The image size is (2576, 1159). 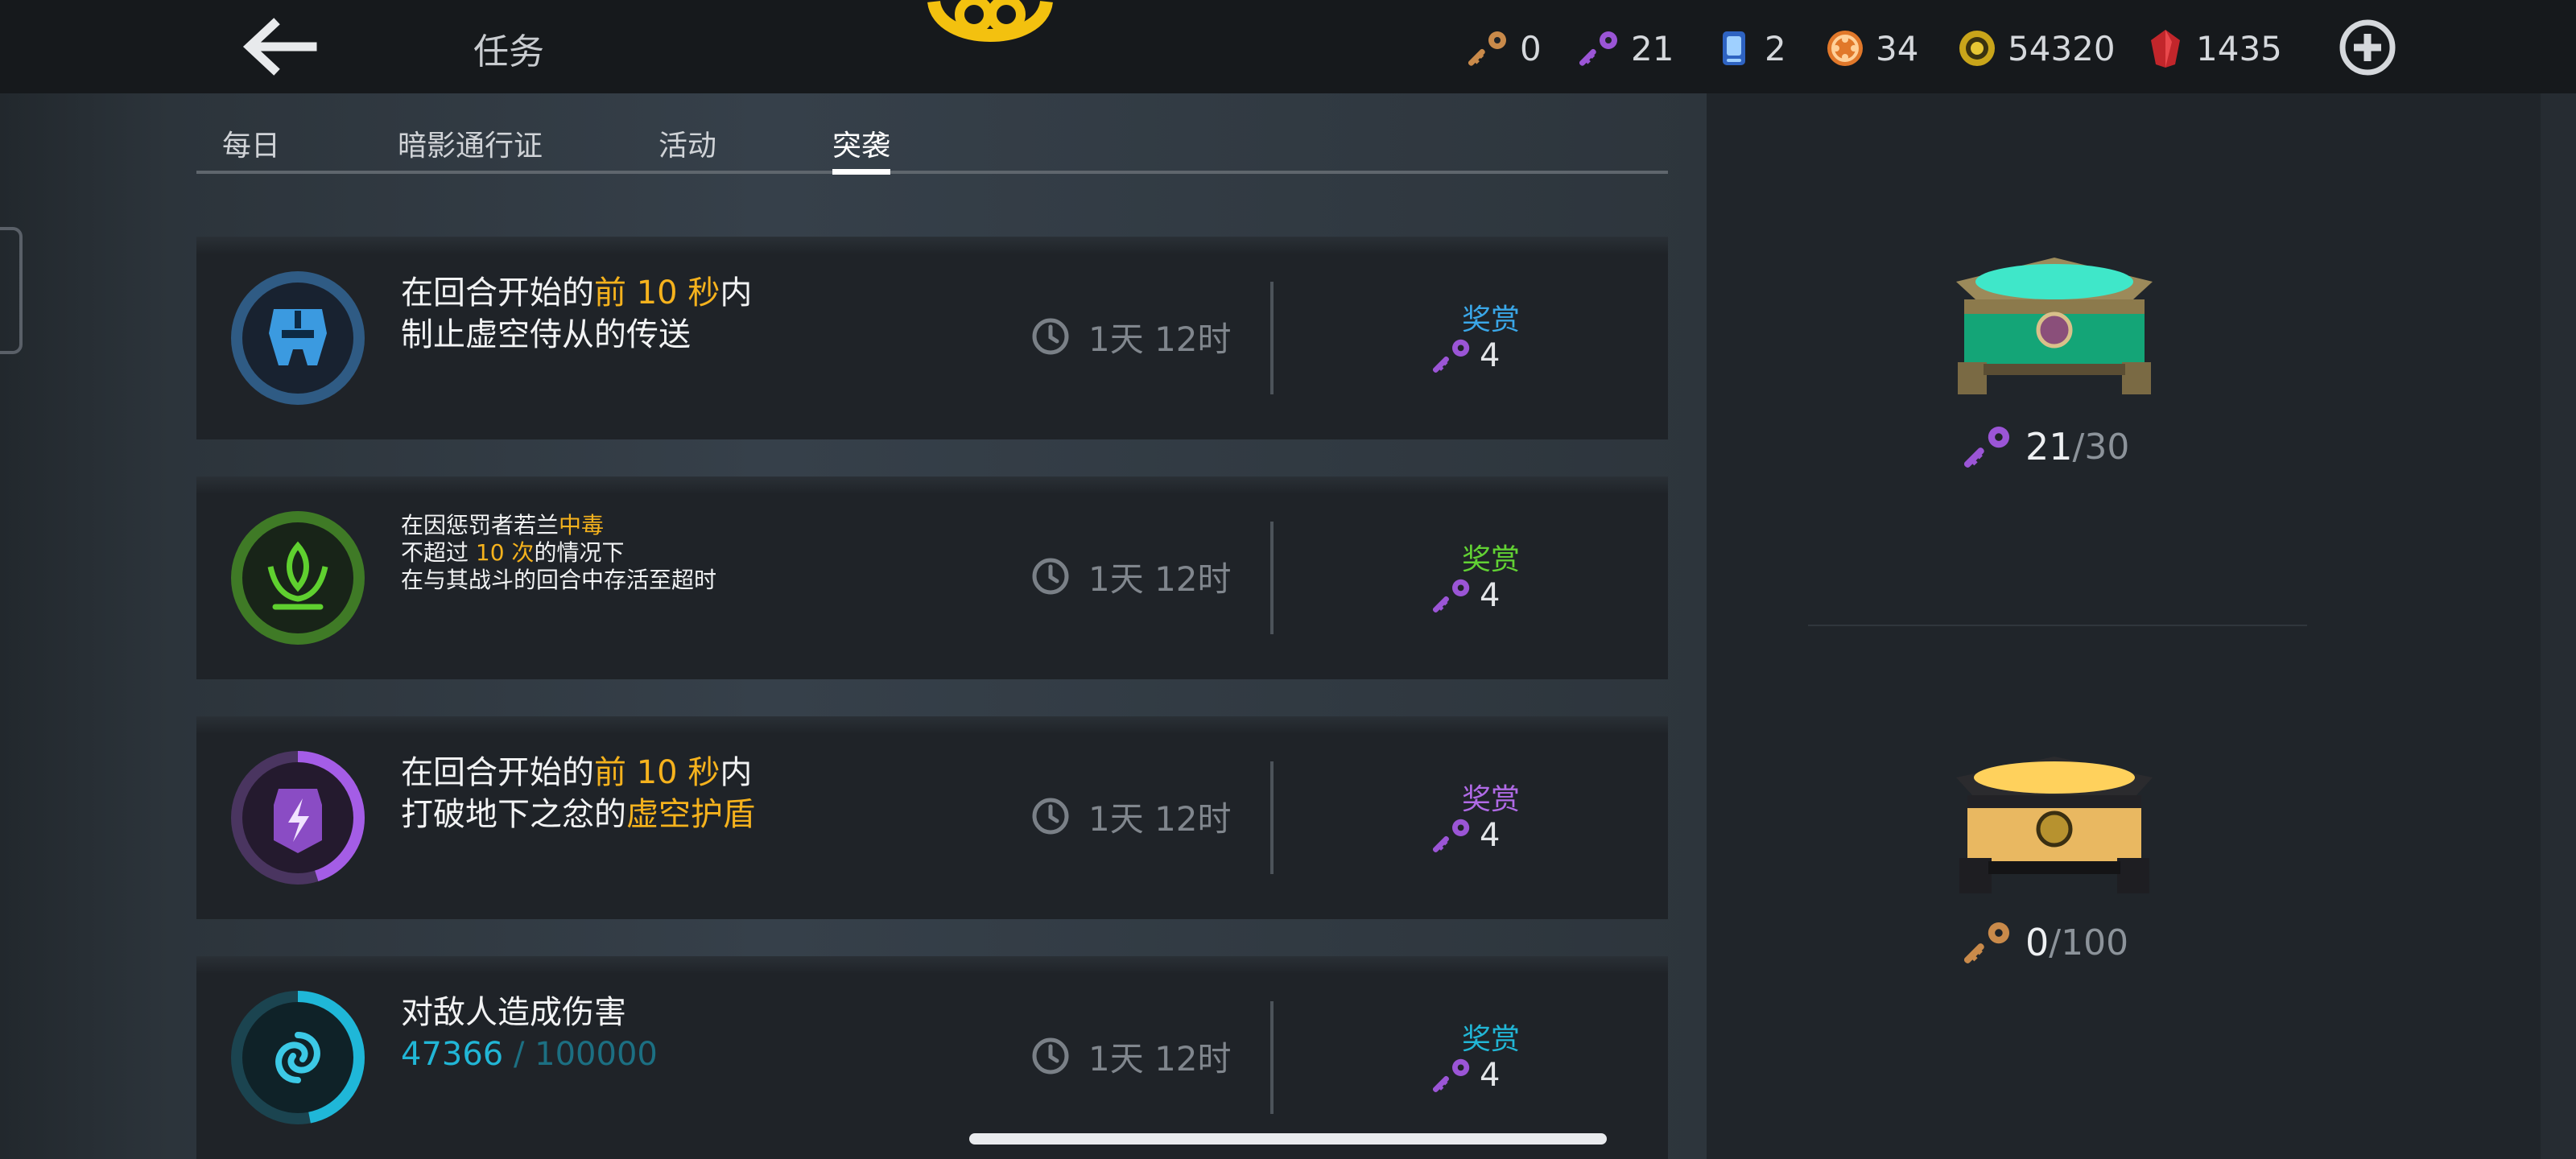 I want to click on quest-description: 在回合开始的前 10 秒内 打破地下之忿的虚空护盾, so click(x=578, y=793).